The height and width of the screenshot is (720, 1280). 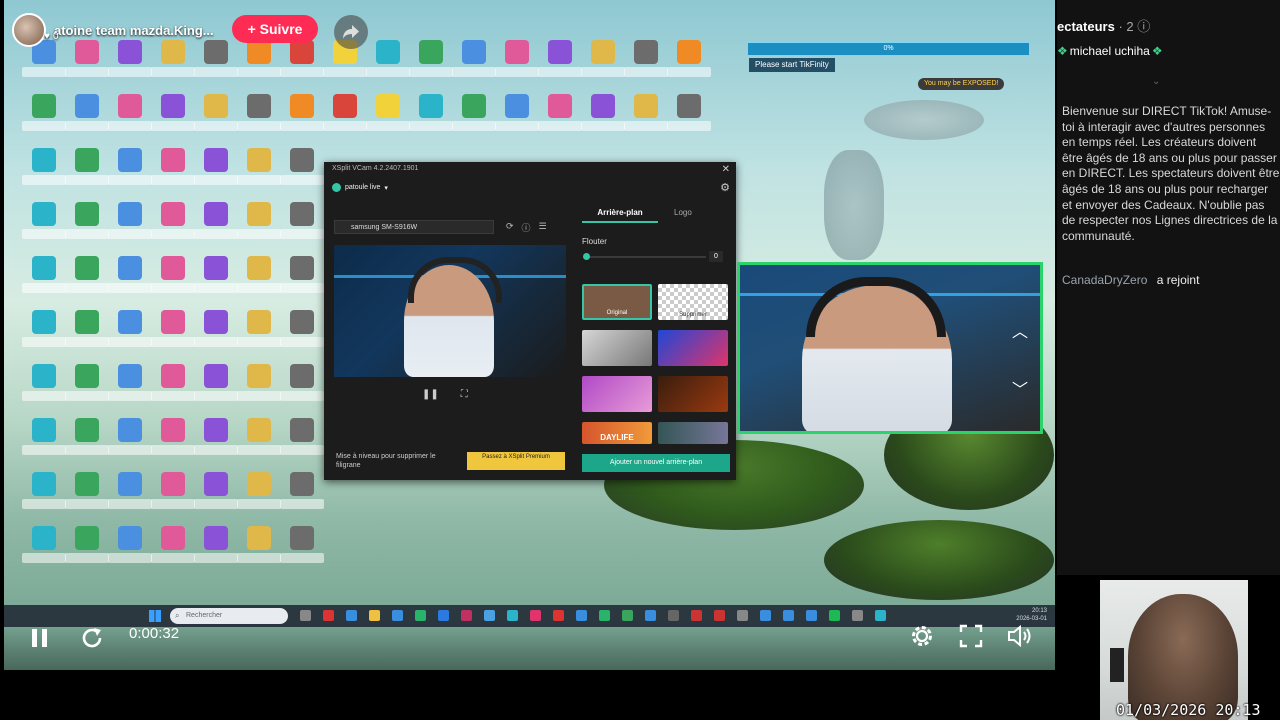 I want to click on bg-thumb-pink, so click(x=617, y=394).